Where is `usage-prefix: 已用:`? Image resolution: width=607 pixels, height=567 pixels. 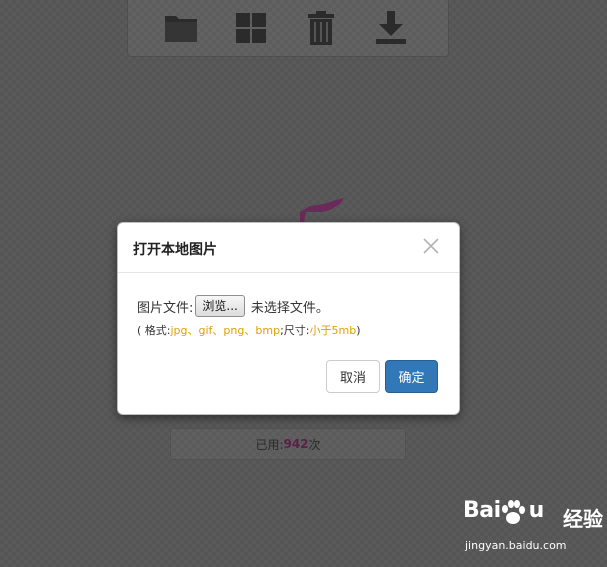
usage-prefix: 已用: is located at coordinates (269, 444).